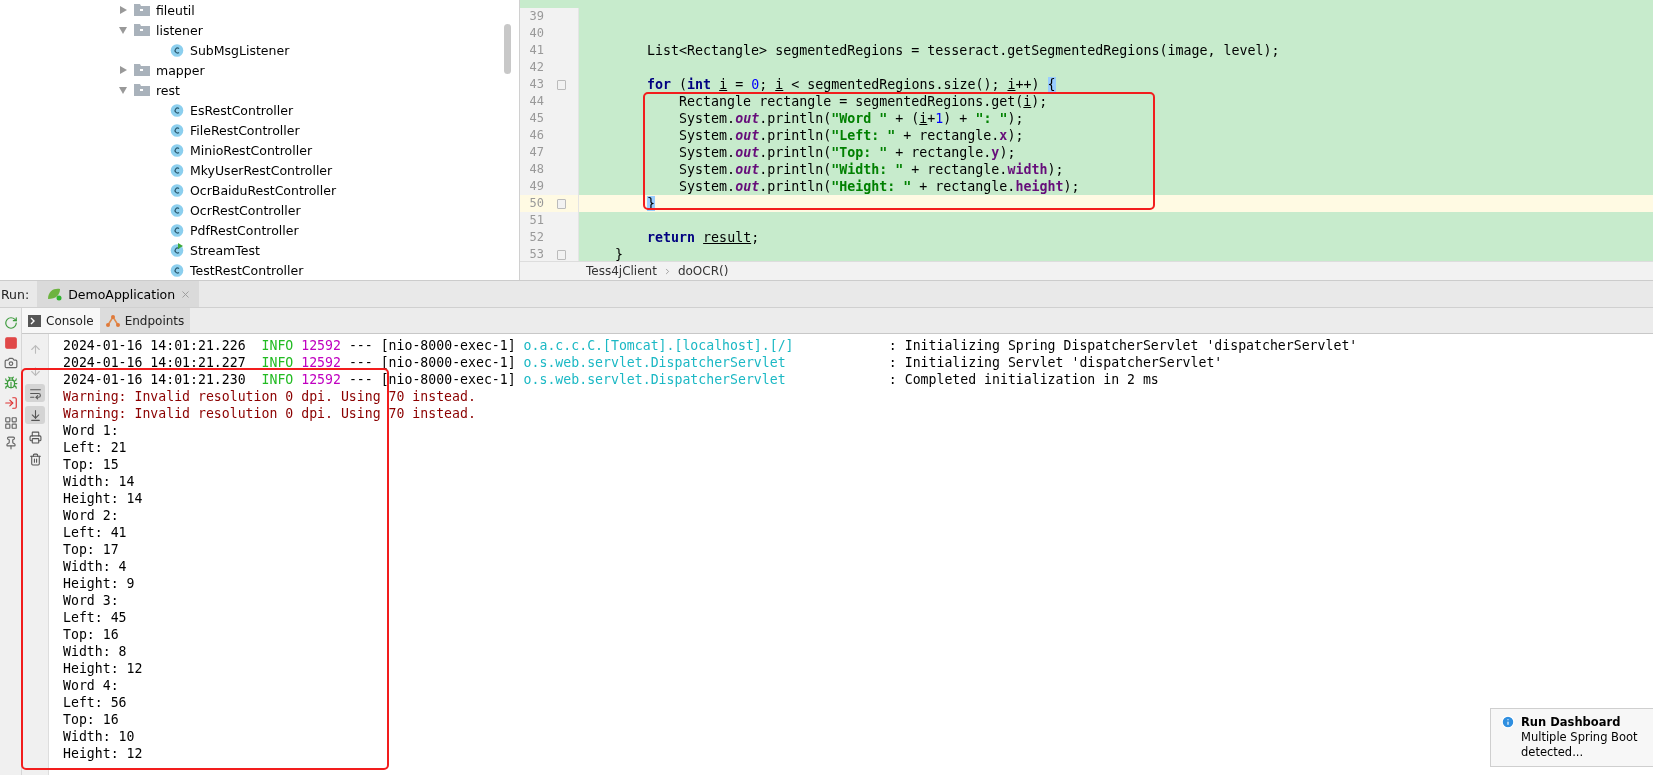 The height and width of the screenshot is (775, 1653). What do you see at coordinates (95, 702) in the screenshot?
I see `output-line: Left: 56` at bounding box center [95, 702].